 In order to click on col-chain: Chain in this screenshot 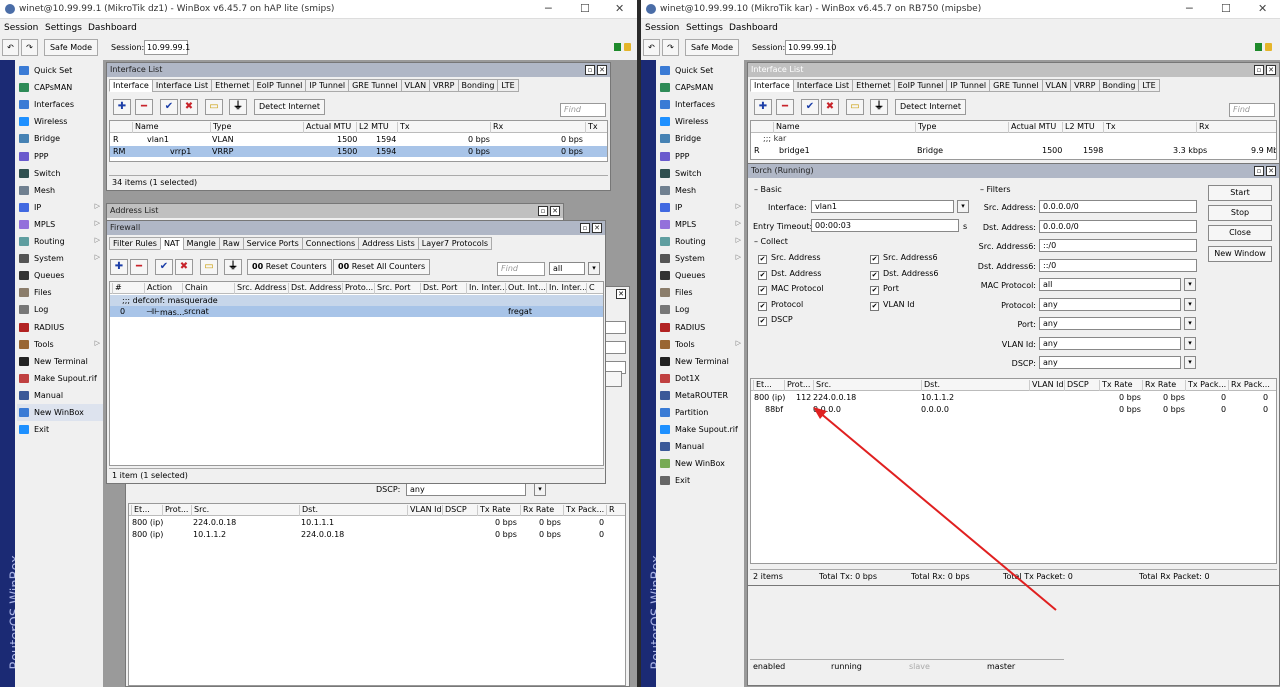, I will do `click(195, 288)`.